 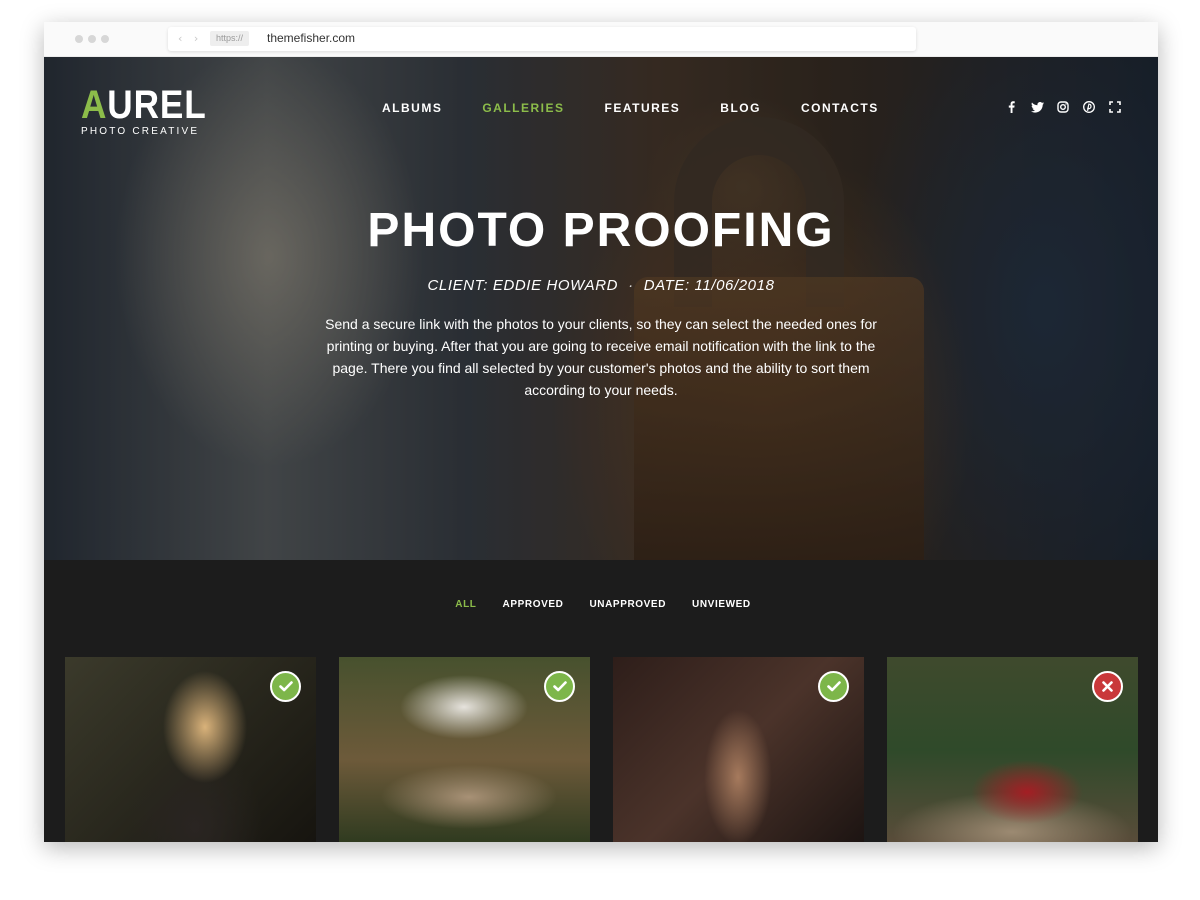 What do you see at coordinates (412, 108) in the screenshot?
I see `nav-albums: ALBUMS` at bounding box center [412, 108].